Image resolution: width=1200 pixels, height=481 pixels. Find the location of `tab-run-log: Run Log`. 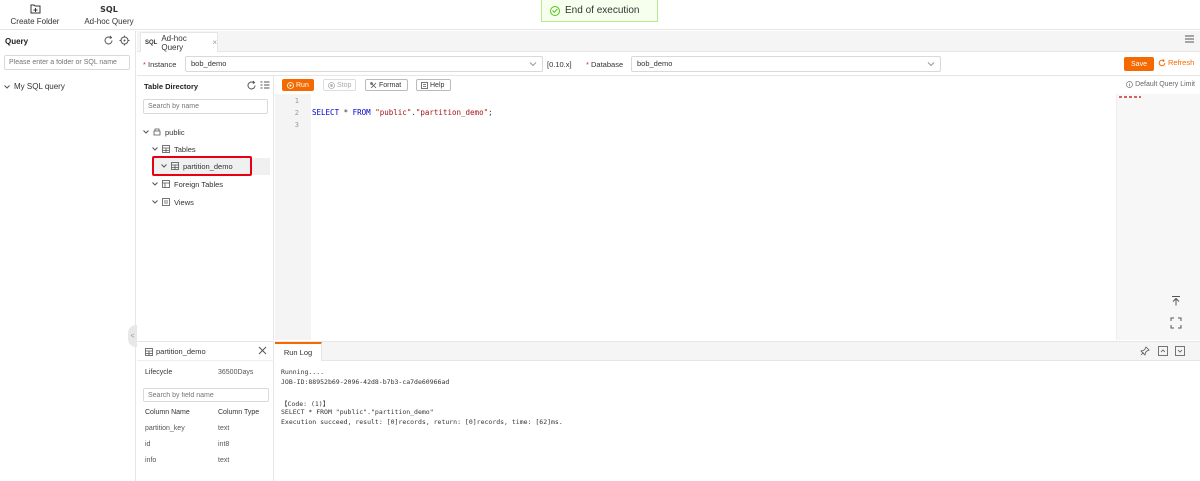

tab-run-log: Run Log is located at coordinates (298, 351).